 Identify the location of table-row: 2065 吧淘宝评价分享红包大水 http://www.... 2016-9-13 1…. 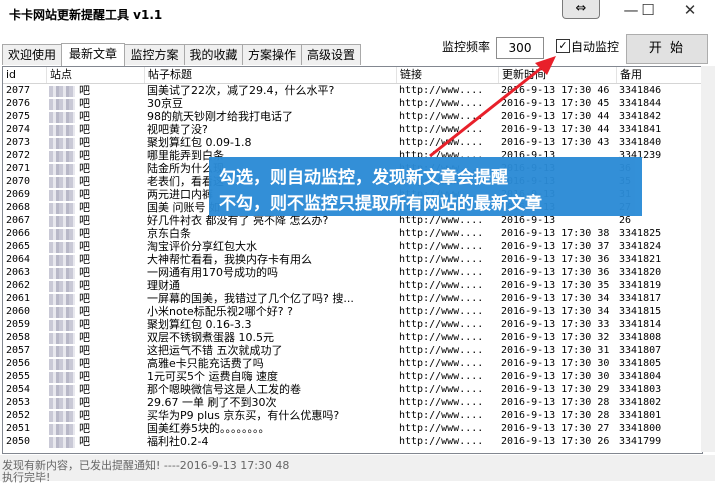
(352, 246).